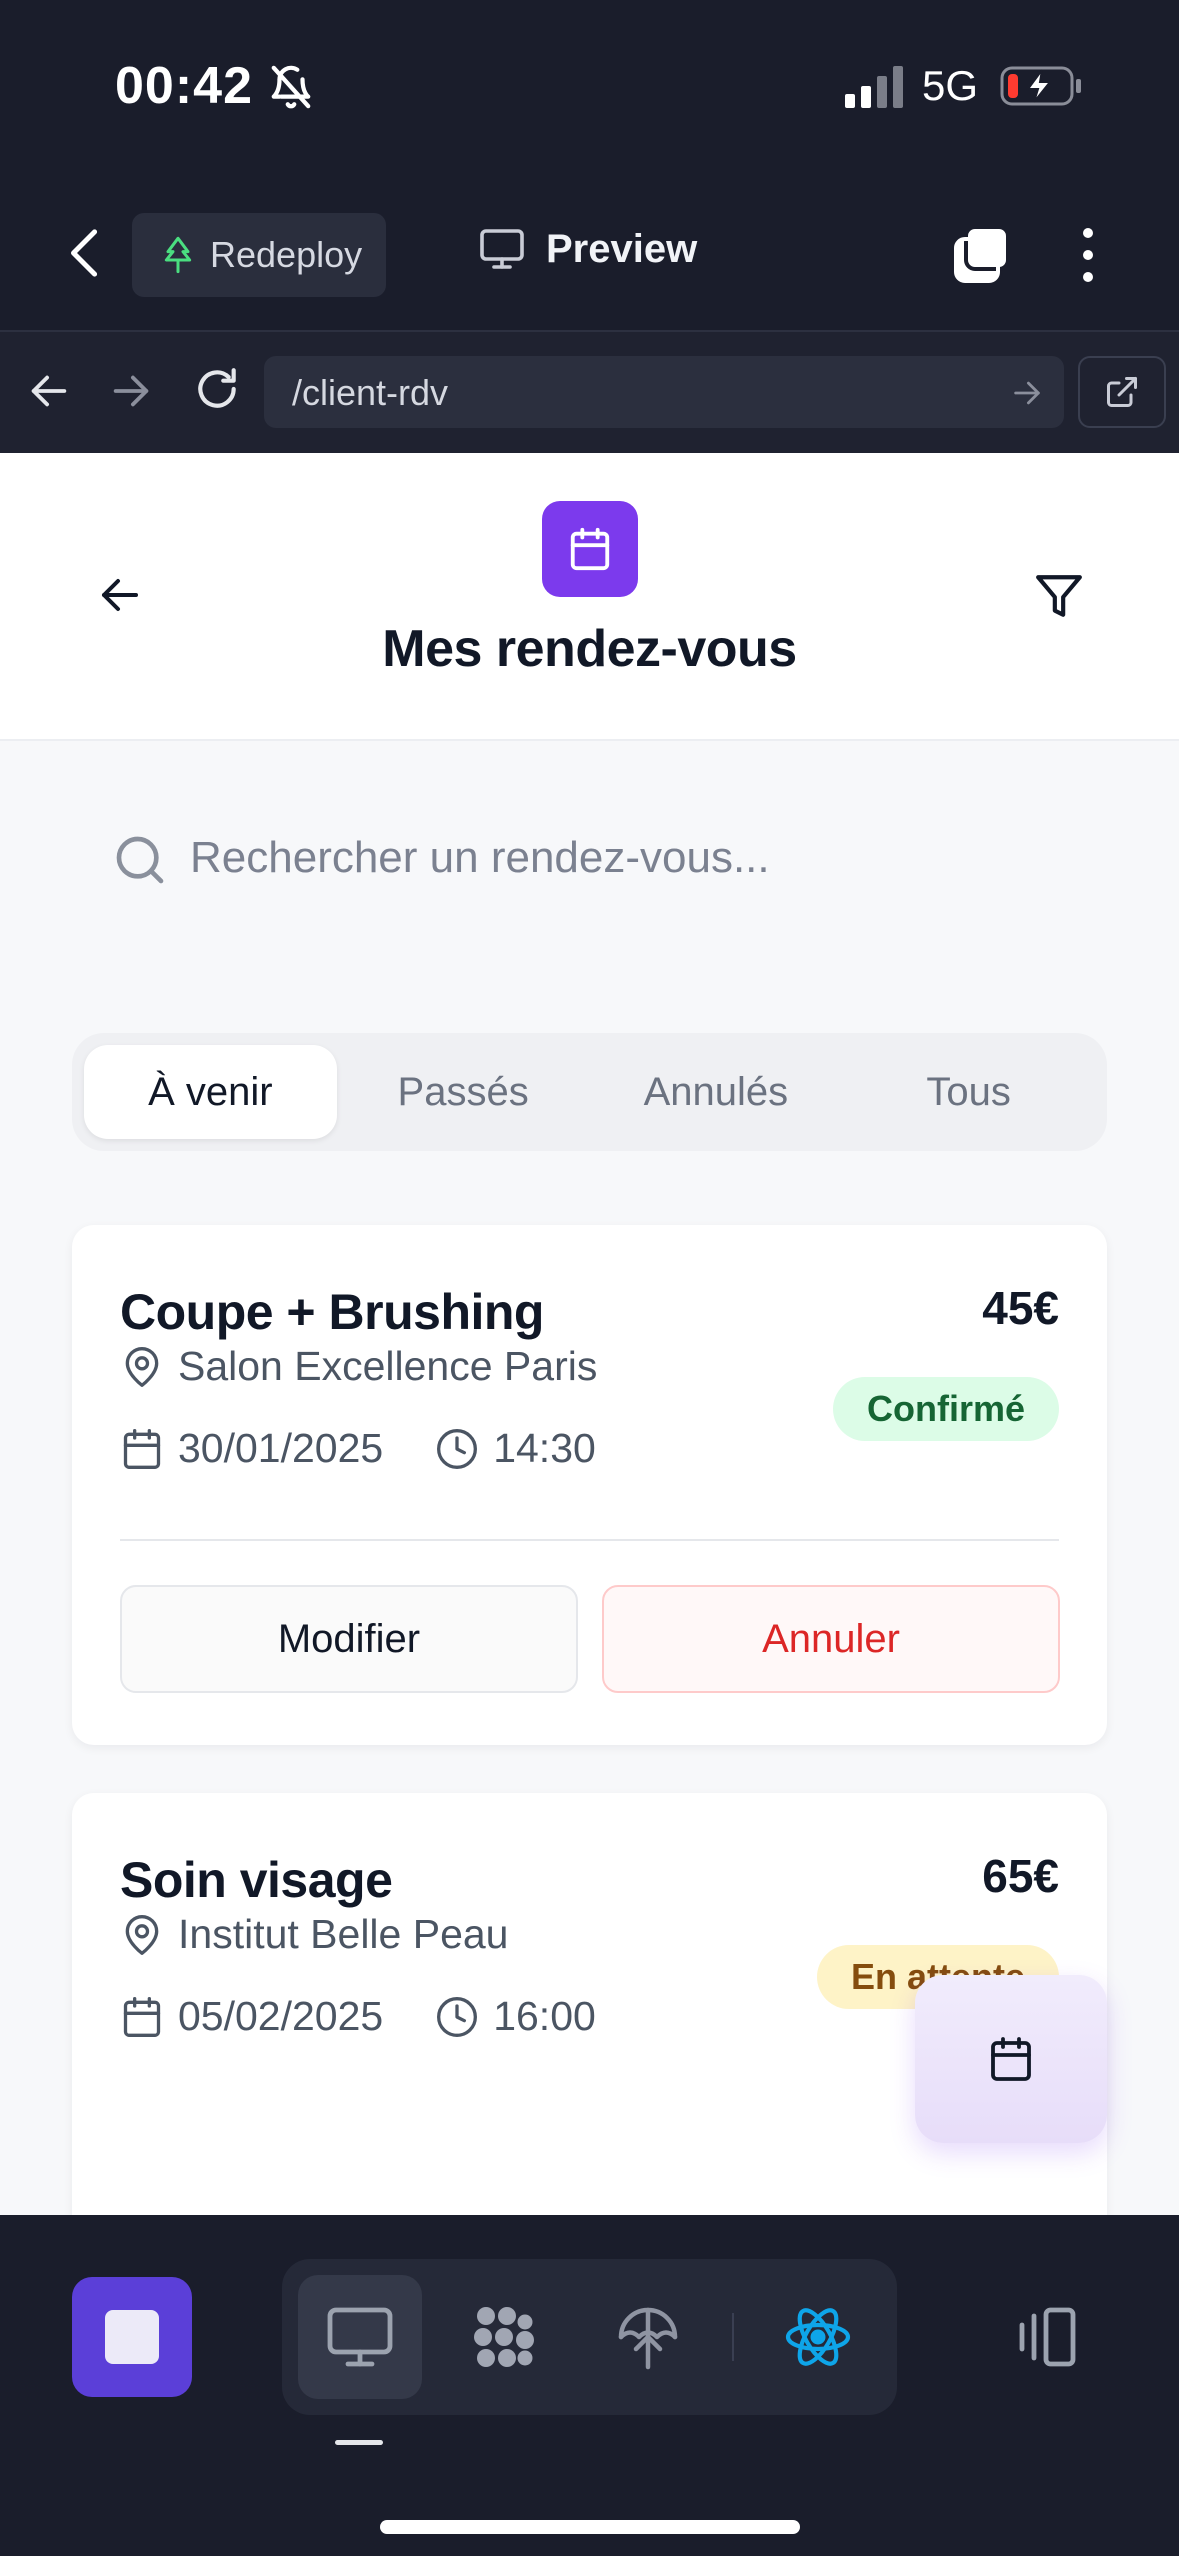 This screenshot has height=2556, width=1179. What do you see at coordinates (589, 1540) in the screenshot?
I see `card-divider` at bounding box center [589, 1540].